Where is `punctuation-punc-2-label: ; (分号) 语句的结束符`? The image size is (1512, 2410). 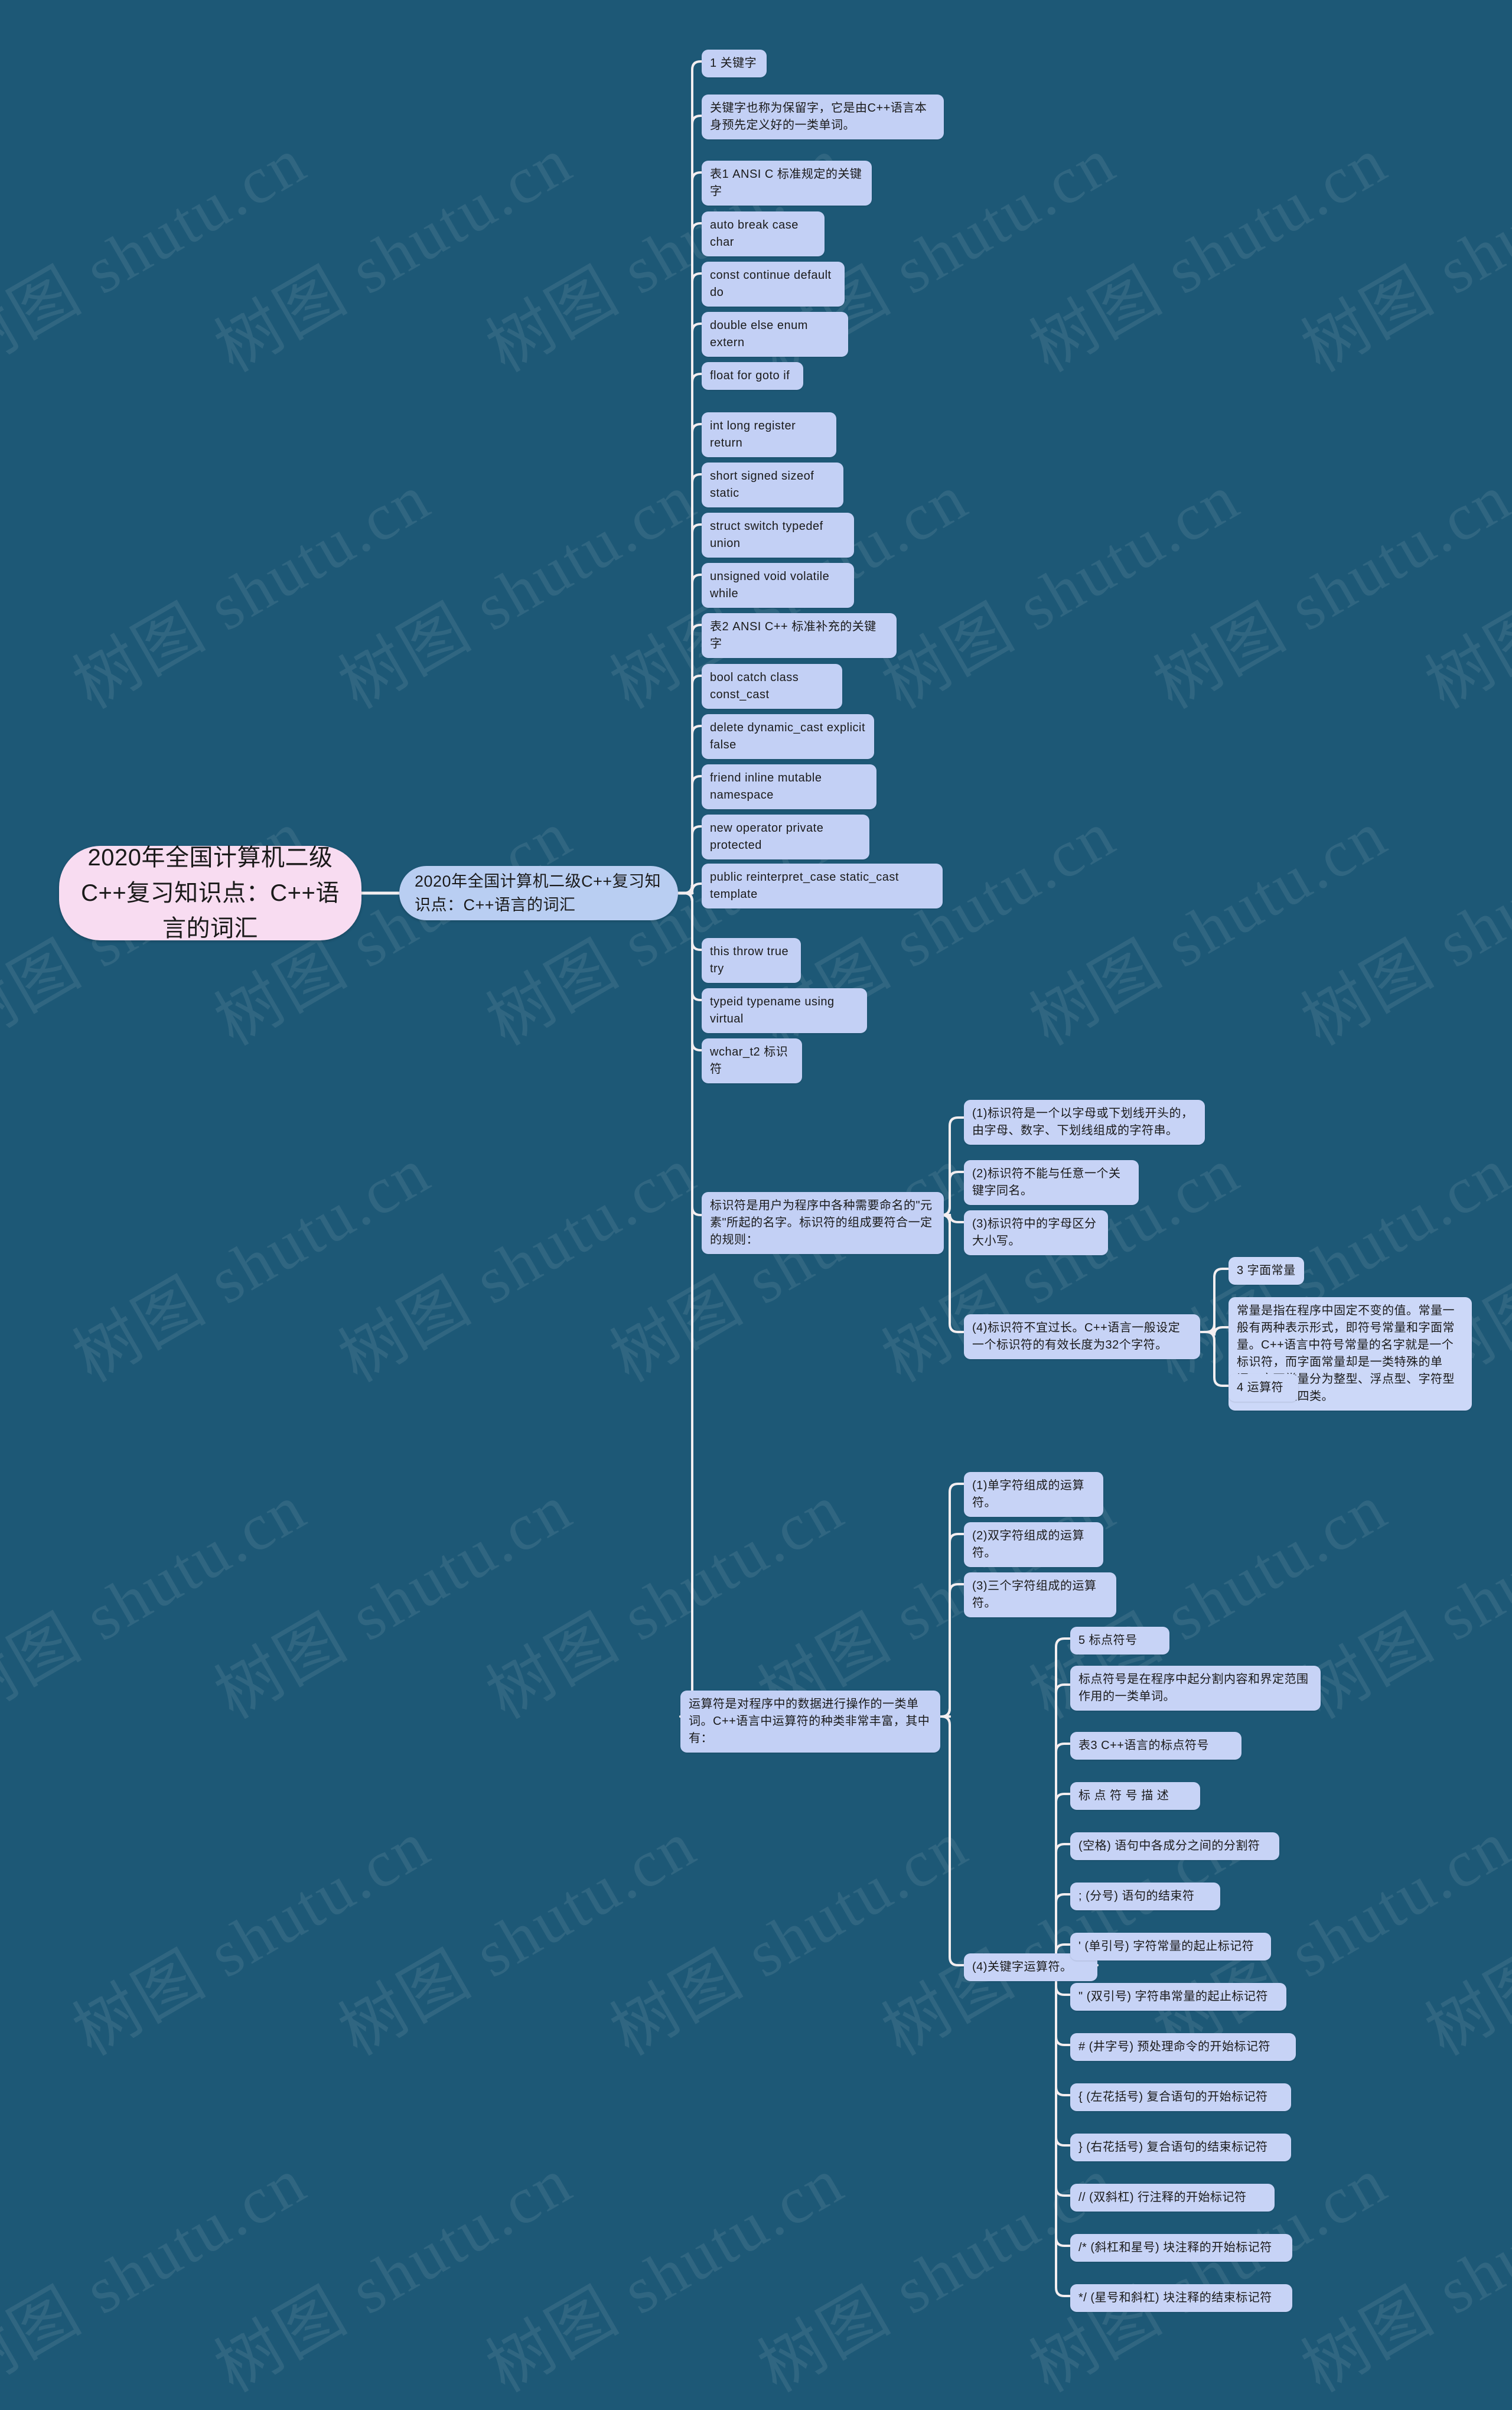 punctuation-punc-2-label: ; (分号) 语句的结束符 is located at coordinates (1136, 1896).